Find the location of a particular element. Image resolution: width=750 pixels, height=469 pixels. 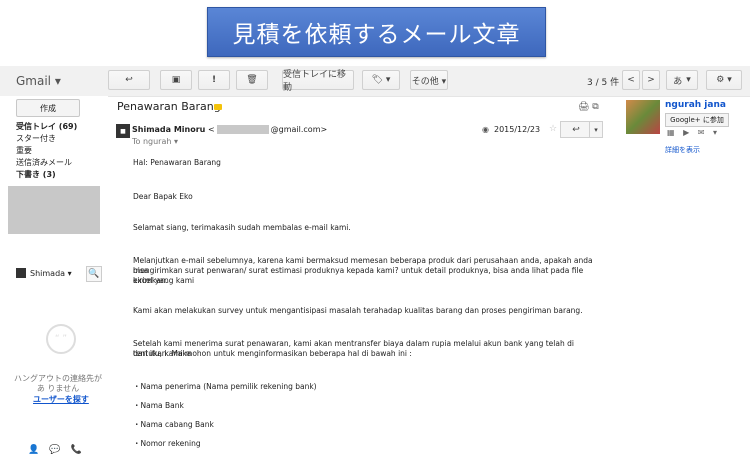

reply-button: ↩ is located at coordinates (576, 129).